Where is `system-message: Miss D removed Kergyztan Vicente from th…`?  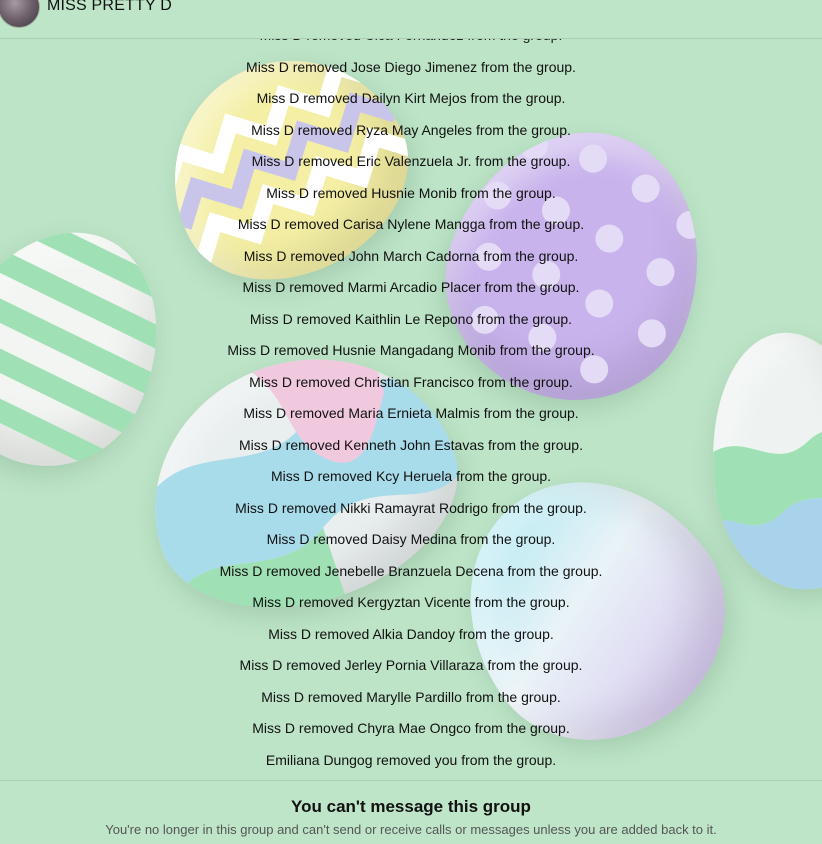 system-message: Miss D removed Kergyztan Vicente from th… is located at coordinates (411, 602).